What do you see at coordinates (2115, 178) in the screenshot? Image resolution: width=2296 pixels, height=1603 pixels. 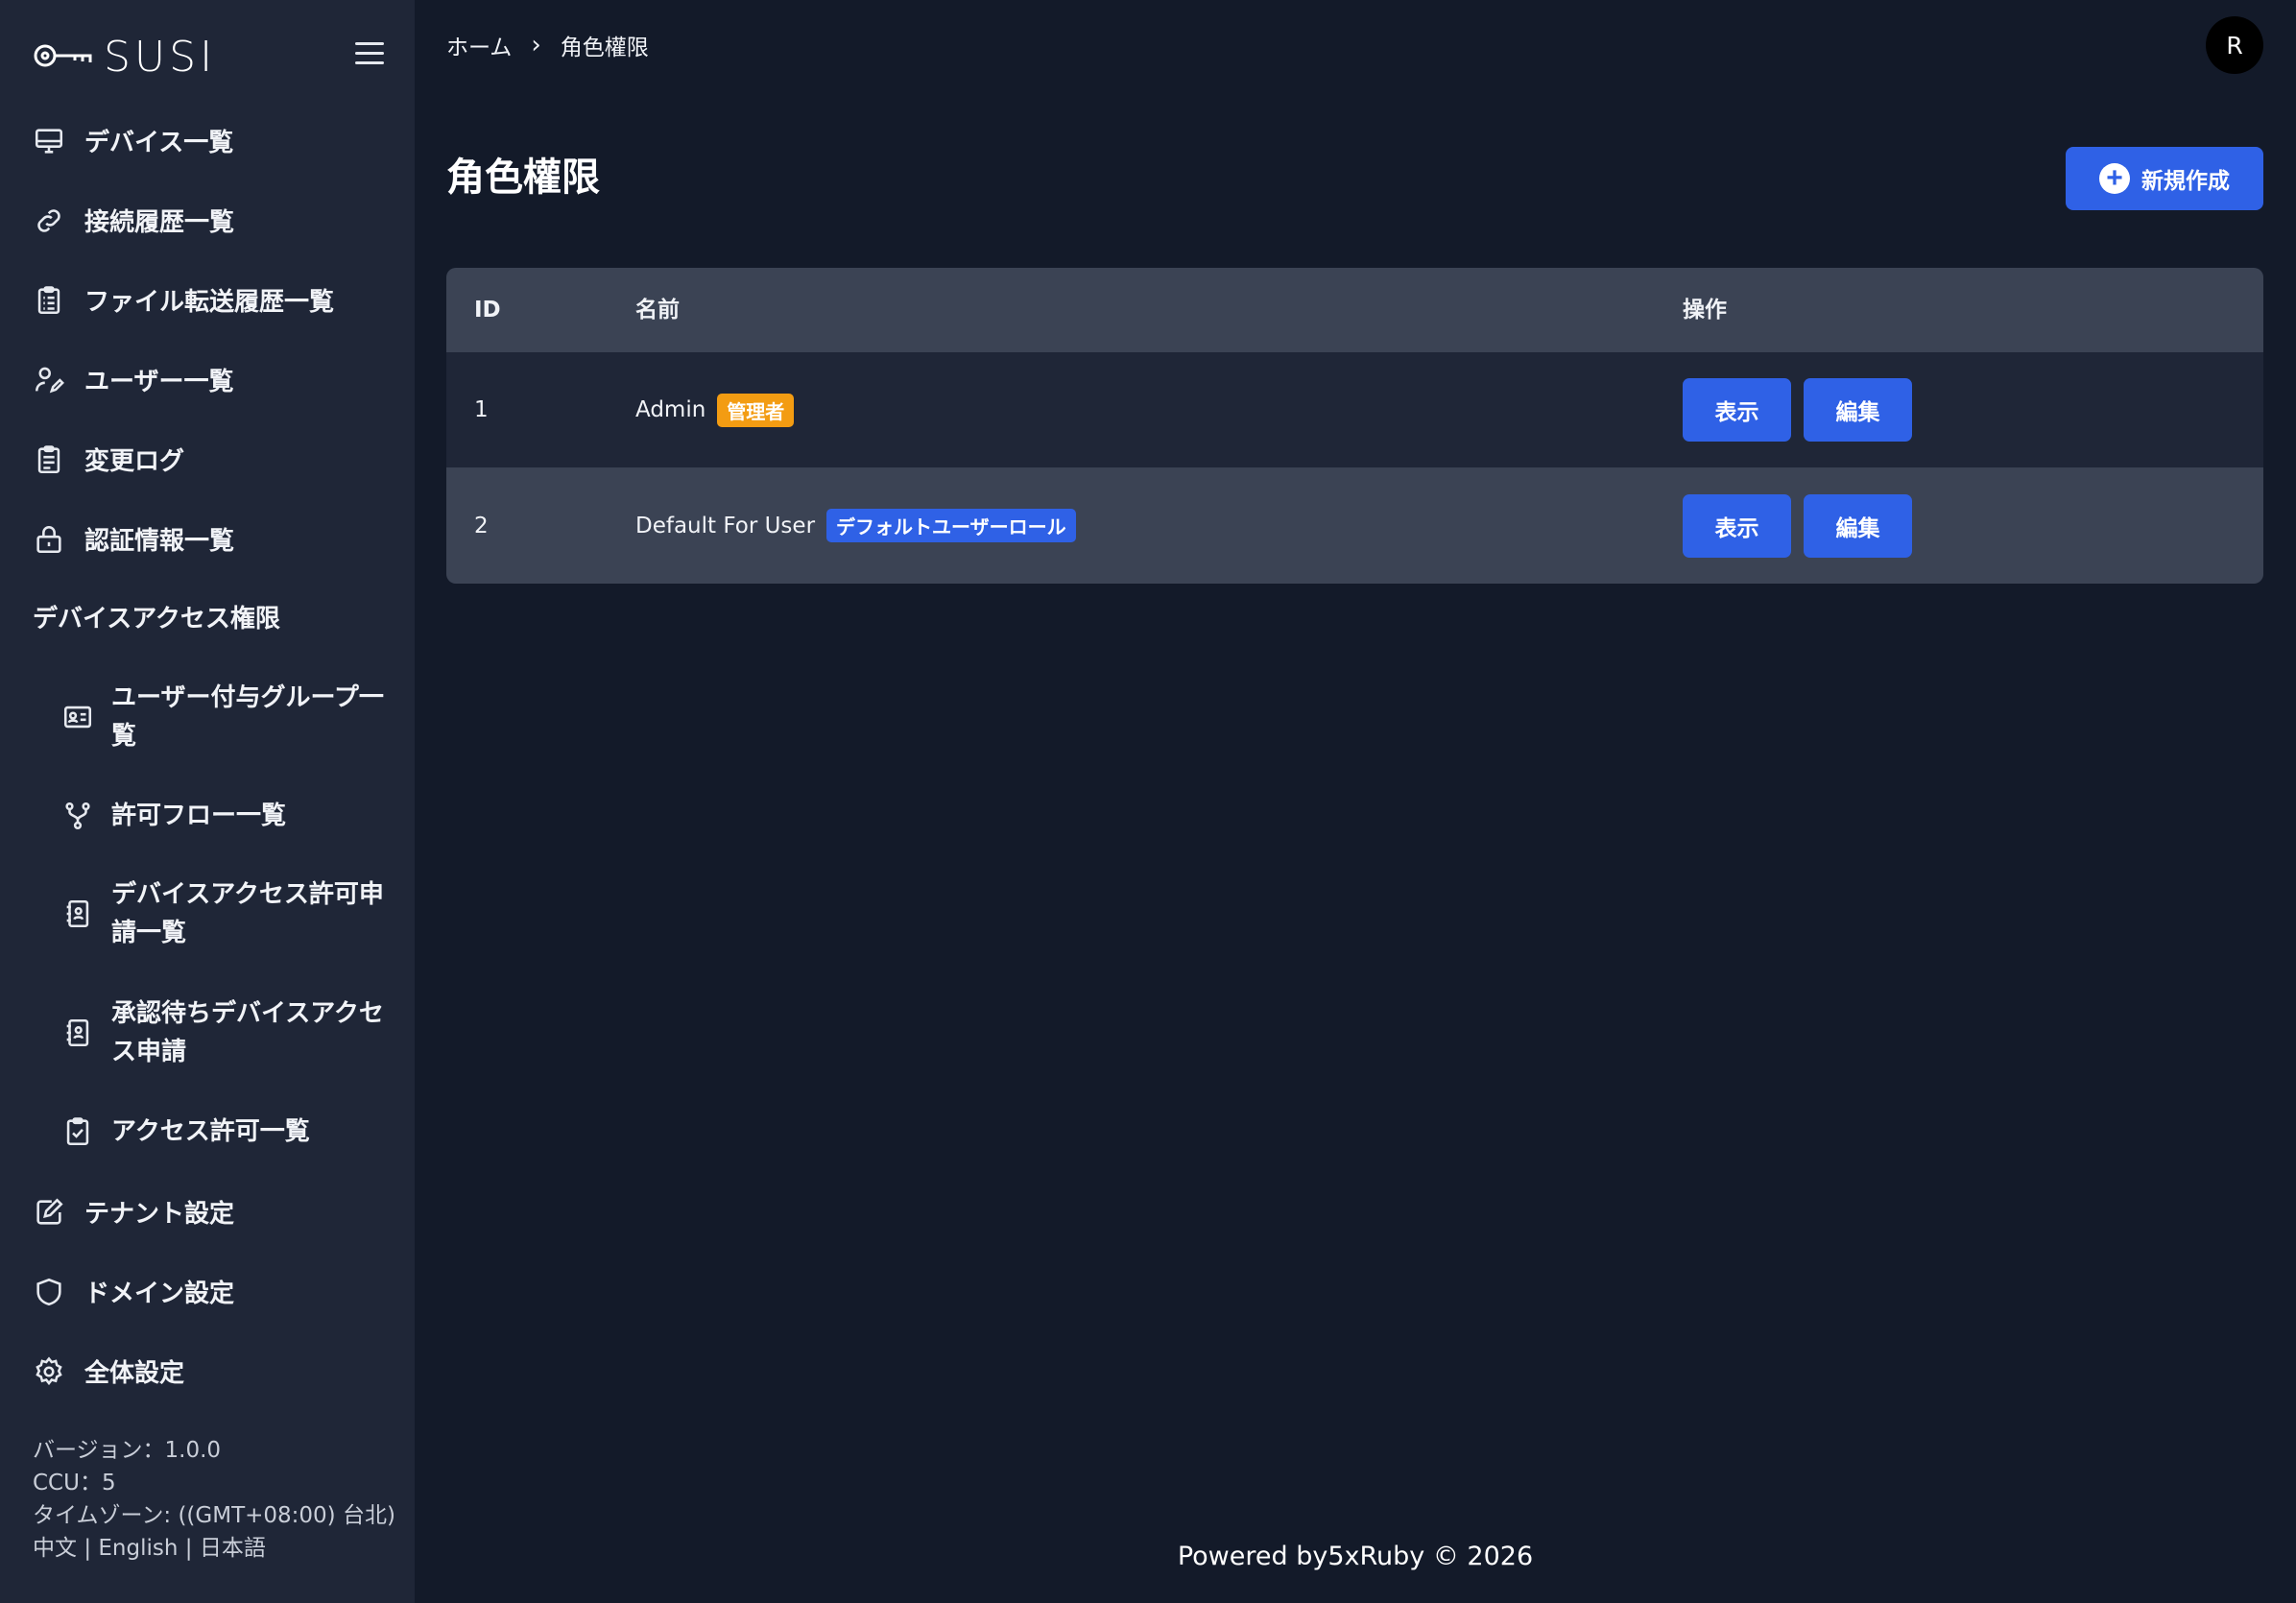 I see `plus-circle-icon: +` at bounding box center [2115, 178].